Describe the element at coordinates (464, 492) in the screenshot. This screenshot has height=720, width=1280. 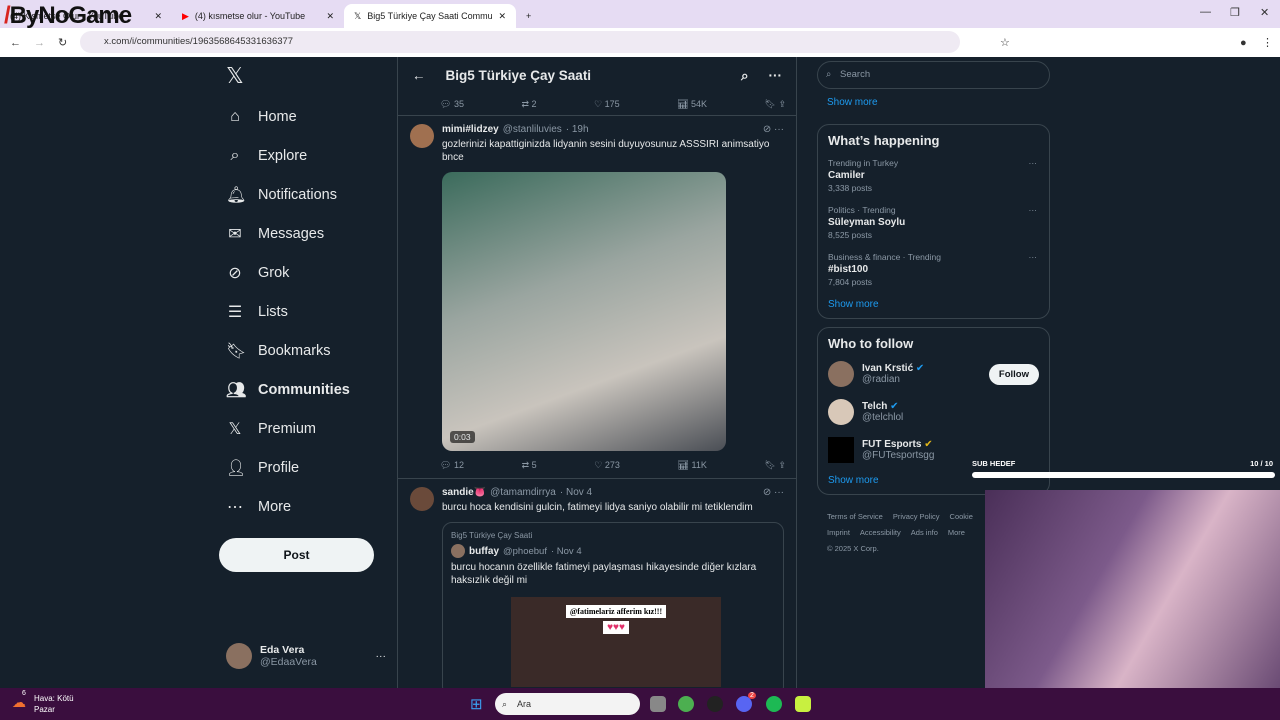
I see `tweet-author: sandie👅` at that location.